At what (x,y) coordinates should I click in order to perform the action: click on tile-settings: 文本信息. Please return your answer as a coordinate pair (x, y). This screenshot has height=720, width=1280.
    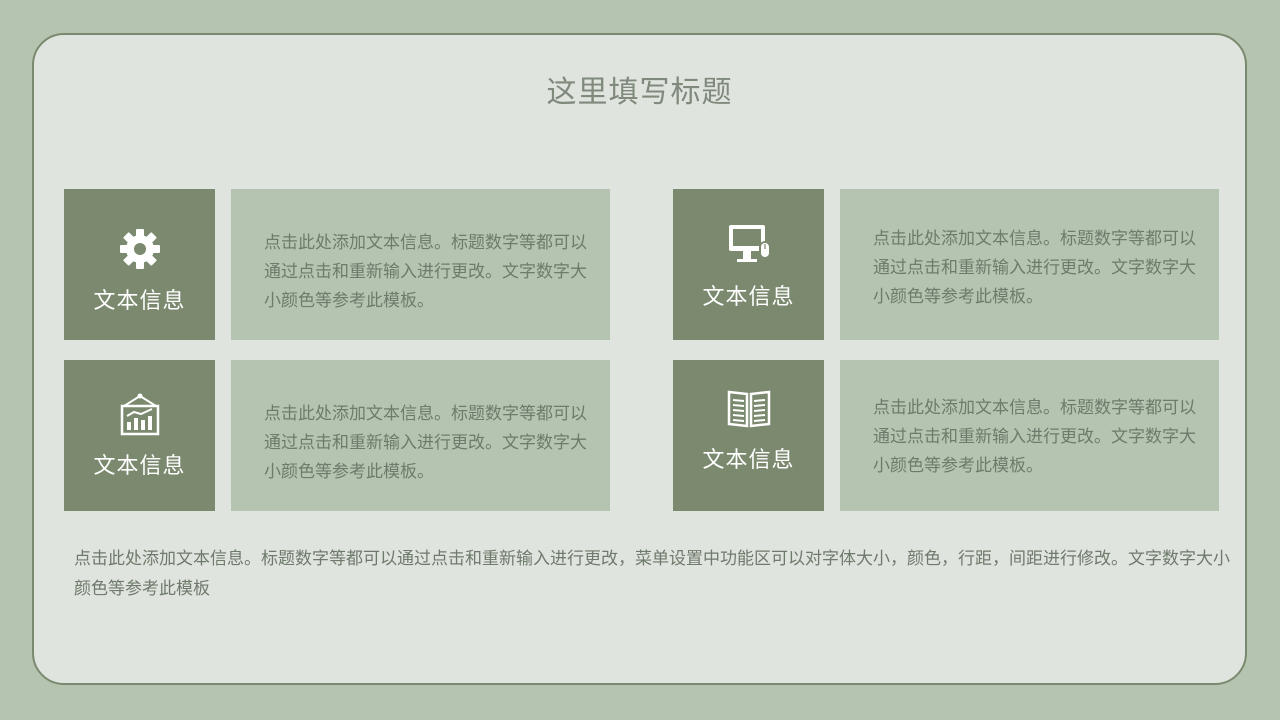
    Looking at the image, I should click on (139, 264).